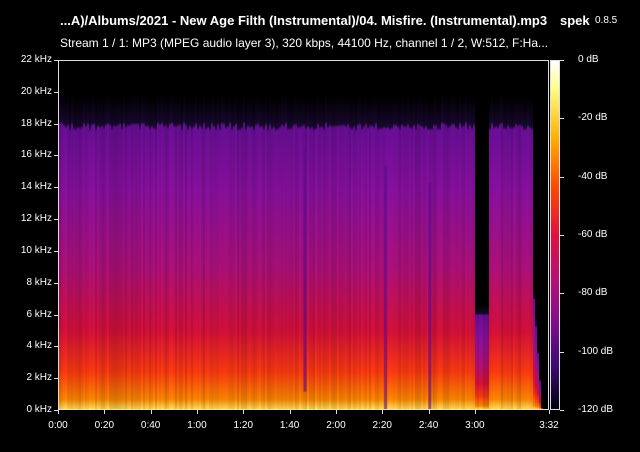 This screenshot has height=452, width=640. Describe the element at coordinates (596, 351) in the screenshot. I see `colorbar-tick-label: -100 dB` at that location.